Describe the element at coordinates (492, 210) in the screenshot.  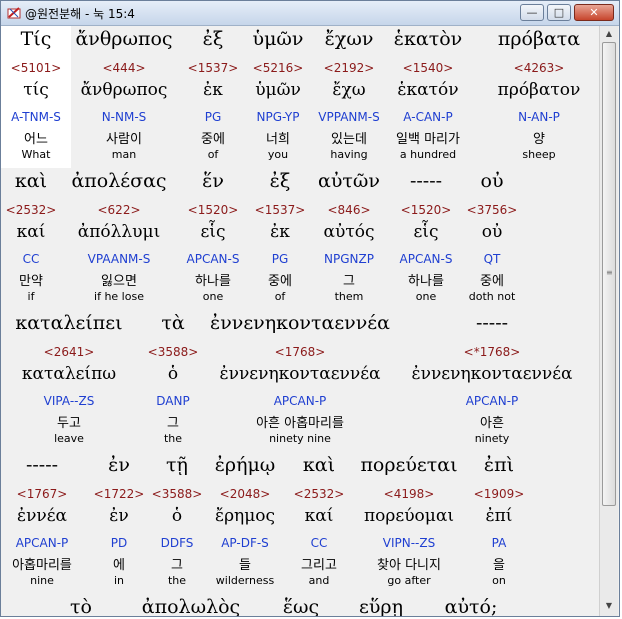
I see `strong-number: <3756>` at that location.